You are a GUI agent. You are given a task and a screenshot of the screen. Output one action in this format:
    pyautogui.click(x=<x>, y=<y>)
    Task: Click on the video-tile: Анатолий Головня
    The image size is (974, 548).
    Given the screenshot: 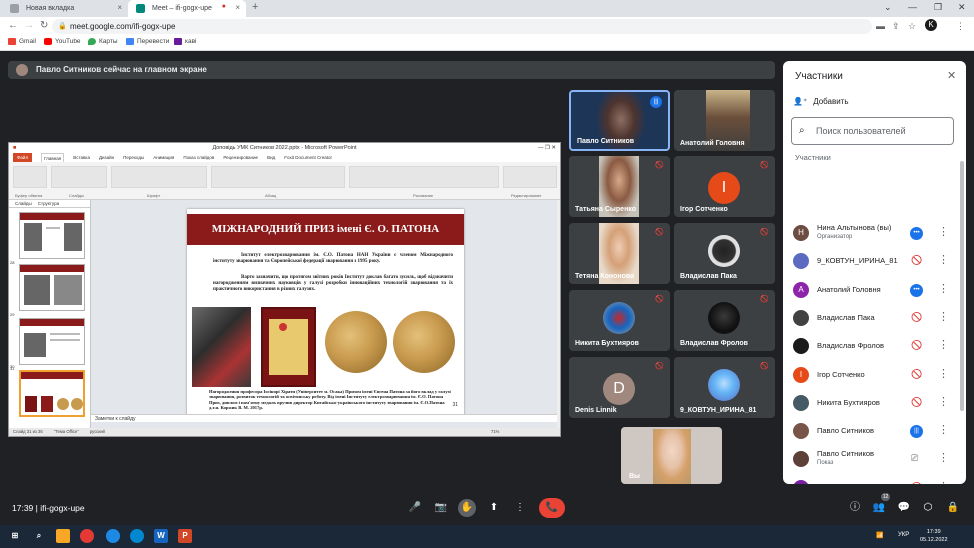 What is the action you would take?
    pyautogui.click(x=724, y=120)
    